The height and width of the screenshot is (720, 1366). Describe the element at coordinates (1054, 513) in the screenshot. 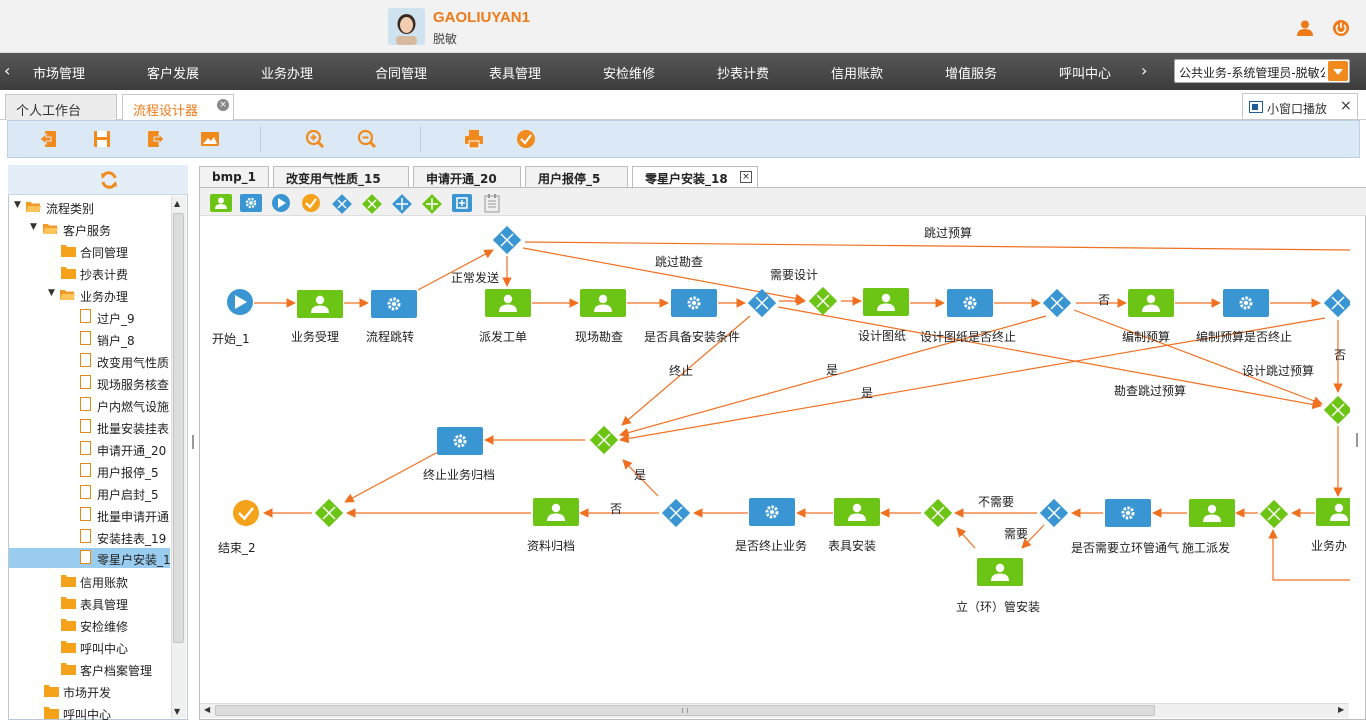

I see `gateway-need-pipe` at that location.